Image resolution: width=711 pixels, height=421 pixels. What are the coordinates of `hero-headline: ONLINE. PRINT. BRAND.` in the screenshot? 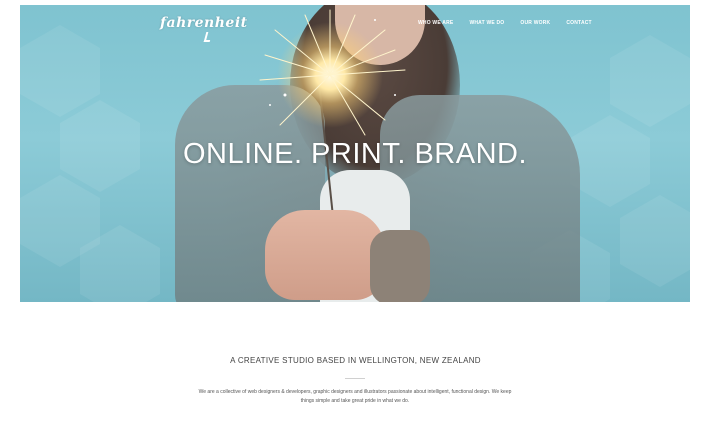 It's located at (355, 154).